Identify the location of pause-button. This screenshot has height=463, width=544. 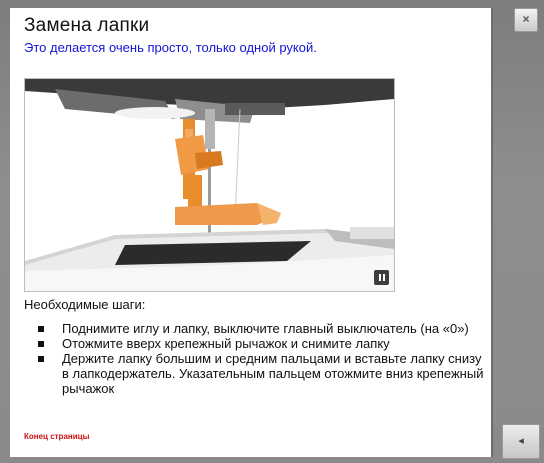
(381, 277).